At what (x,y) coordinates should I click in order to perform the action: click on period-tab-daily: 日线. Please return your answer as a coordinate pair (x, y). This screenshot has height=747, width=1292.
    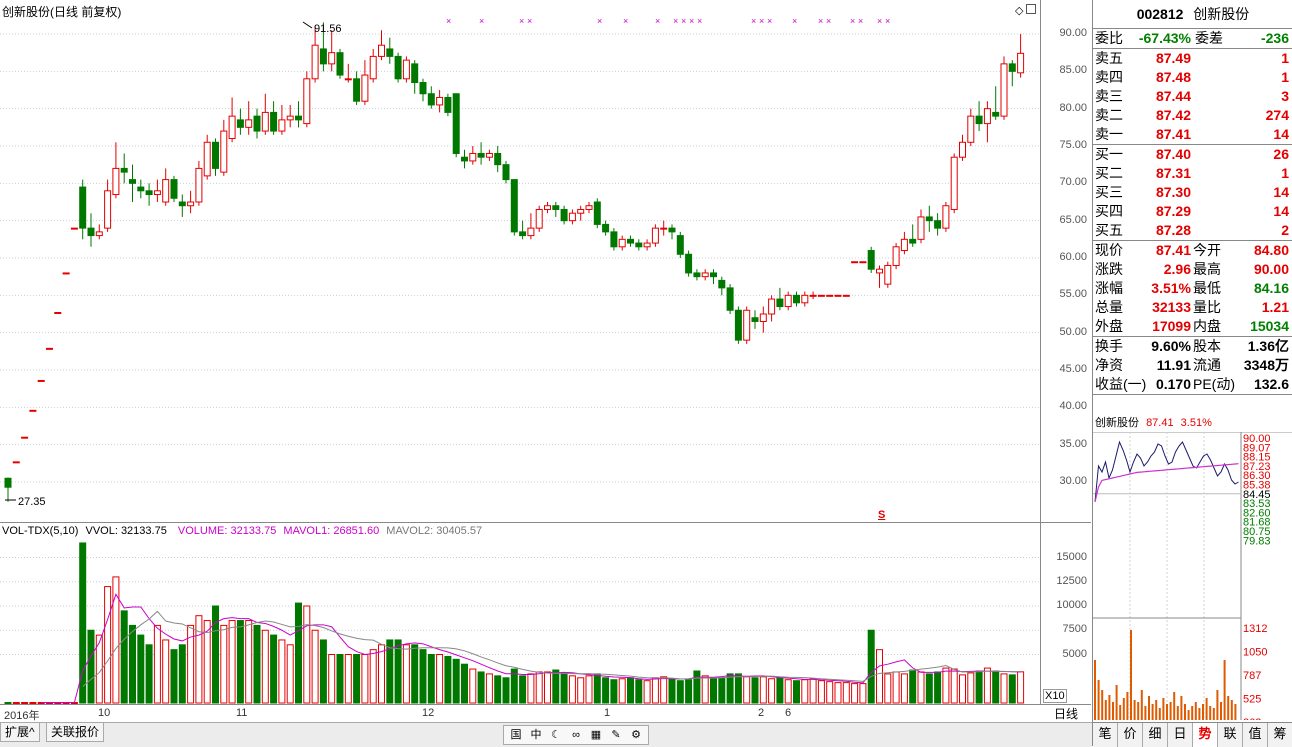
    Looking at the image, I should click on (1066, 713).